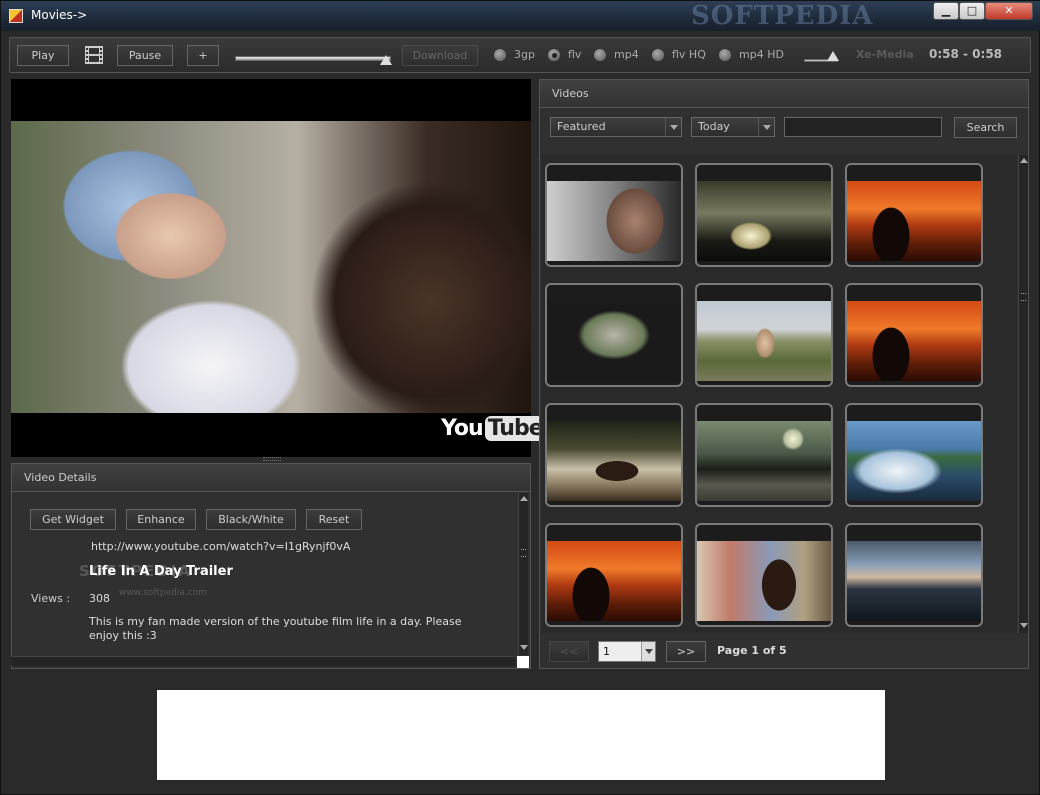  Describe the element at coordinates (161, 519) in the screenshot. I see `enhance-button: Enhance` at that location.